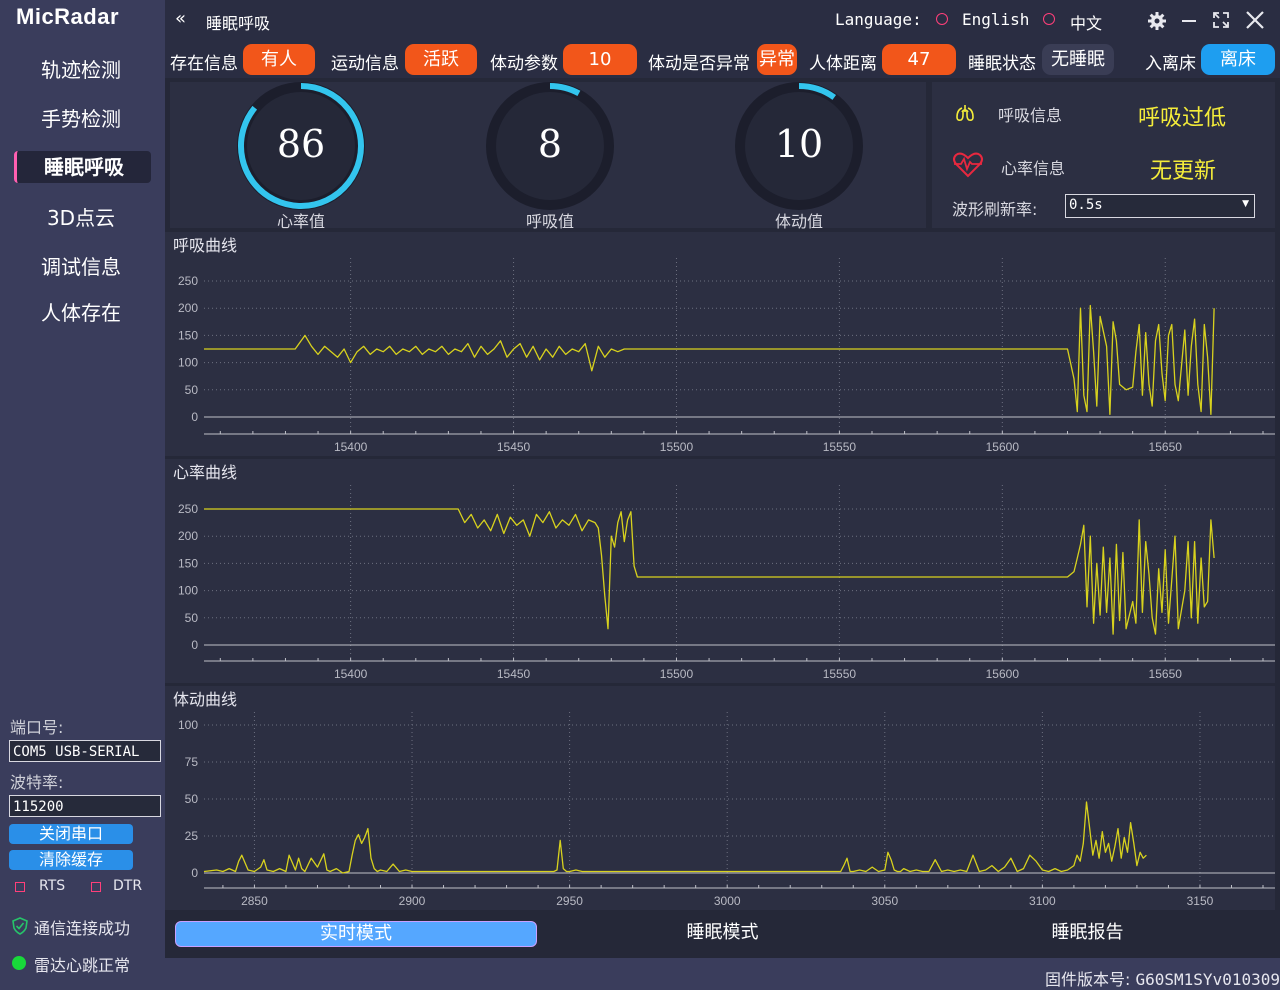  What do you see at coordinates (300, 221) in the screenshot?
I see `heart-rate-gauge-label: 心率值` at bounding box center [300, 221].